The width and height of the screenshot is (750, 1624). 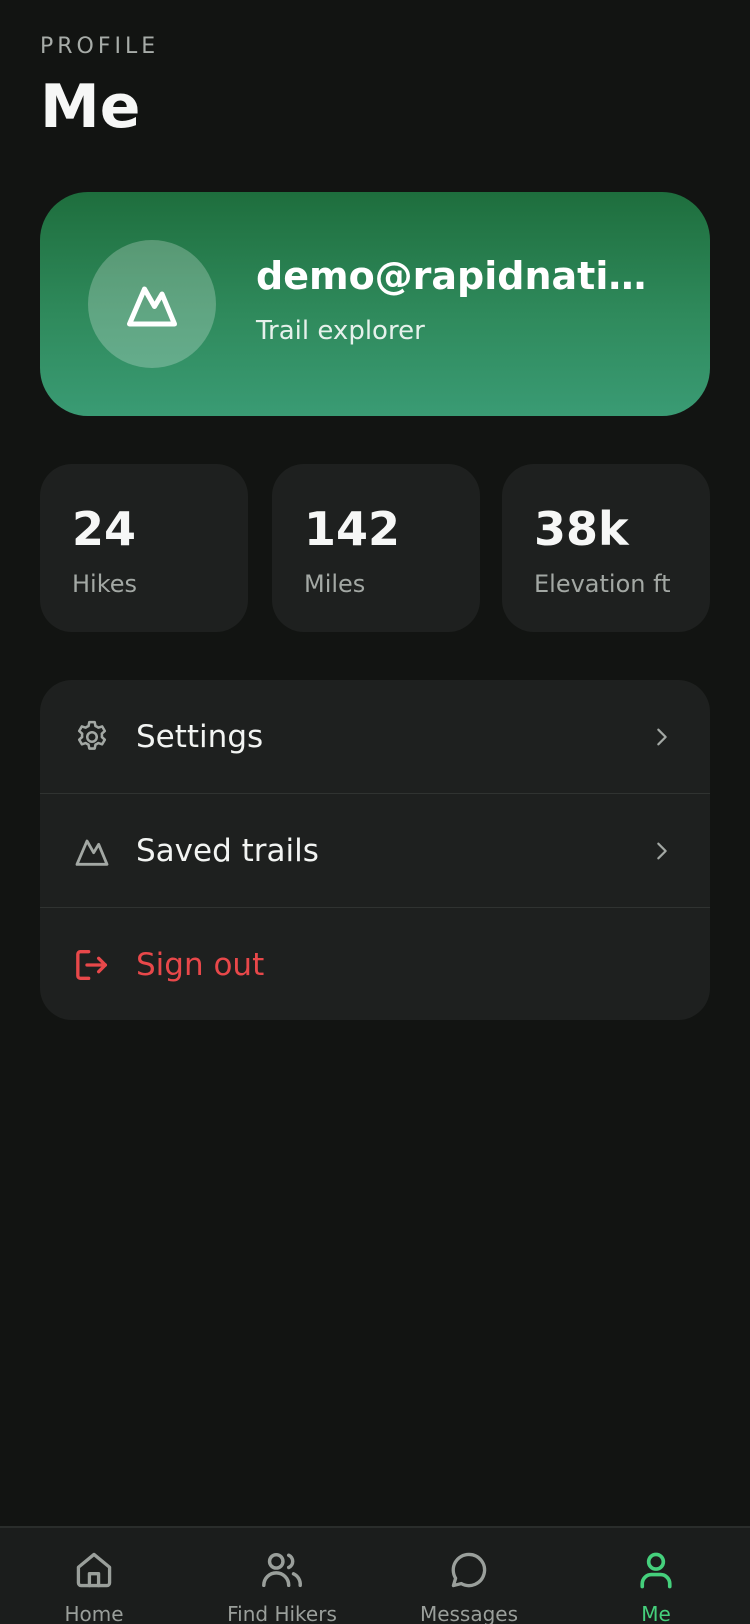 I want to click on menu-item-label: Sign out, so click(x=200, y=964).